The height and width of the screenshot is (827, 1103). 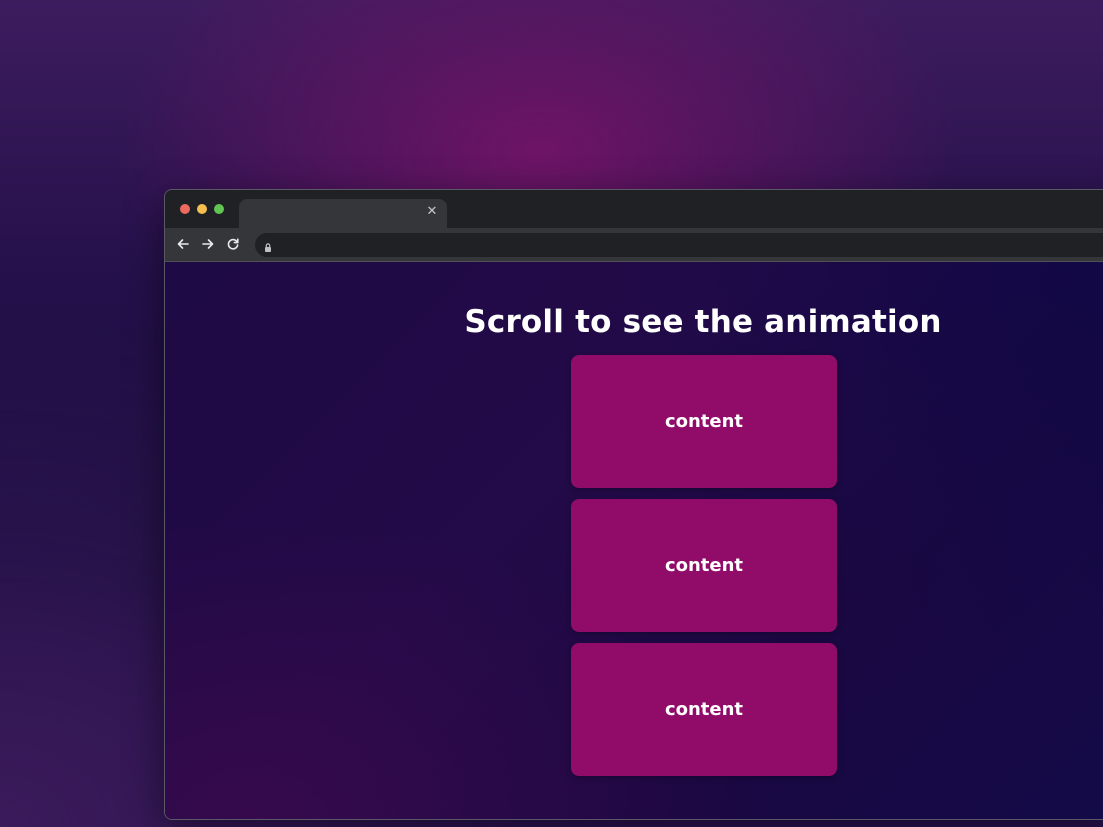 What do you see at coordinates (185, 209) in the screenshot?
I see `close-window-button` at bounding box center [185, 209].